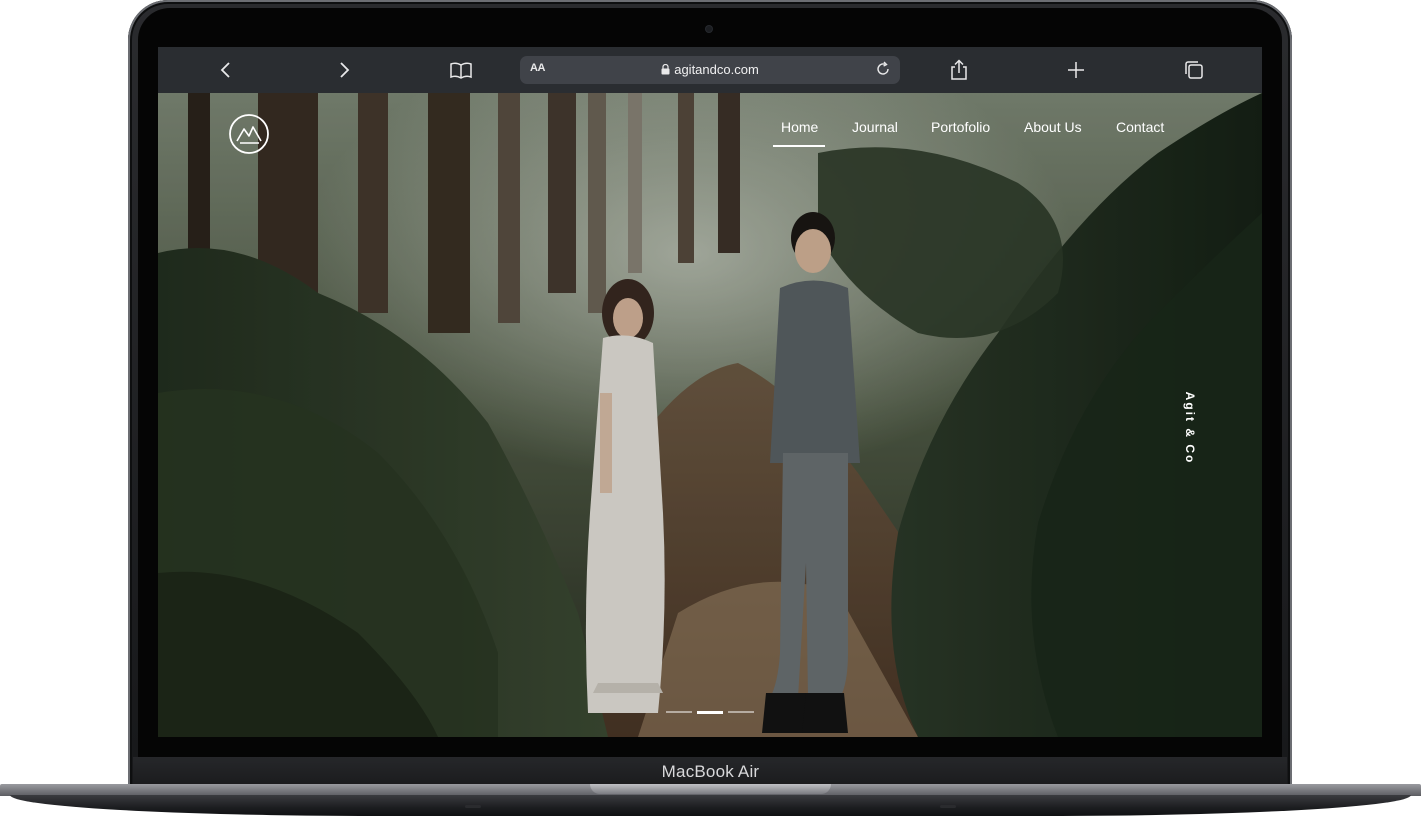  Describe the element at coordinates (665, 69) in the screenshot. I see `lock-icon` at that location.